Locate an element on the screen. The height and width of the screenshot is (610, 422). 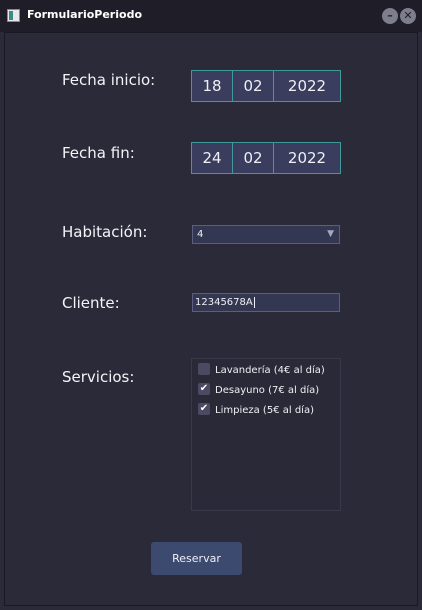
start-month-field: 02 is located at coordinates (253, 86).